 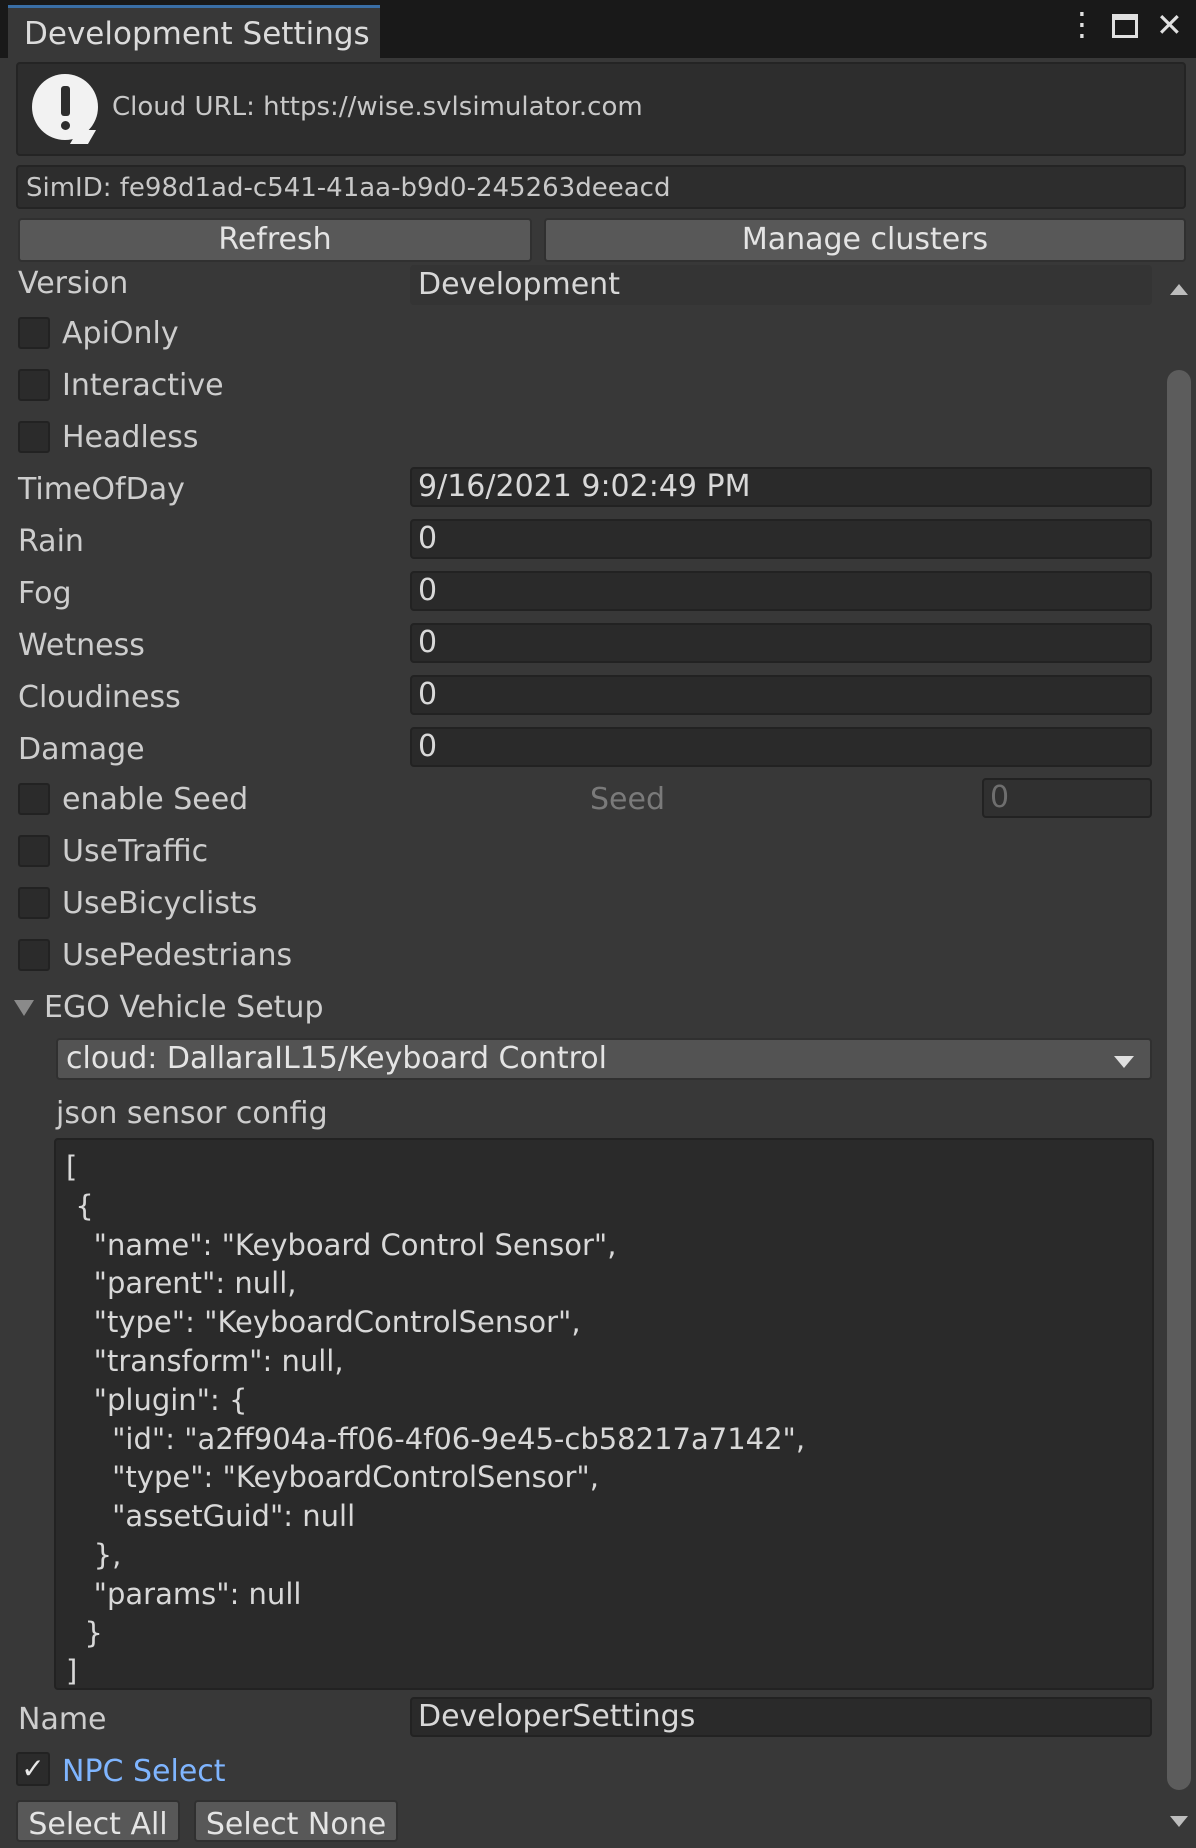 I want to click on time-of-day-label: TimeOfDay, so click(x=101, y=489).